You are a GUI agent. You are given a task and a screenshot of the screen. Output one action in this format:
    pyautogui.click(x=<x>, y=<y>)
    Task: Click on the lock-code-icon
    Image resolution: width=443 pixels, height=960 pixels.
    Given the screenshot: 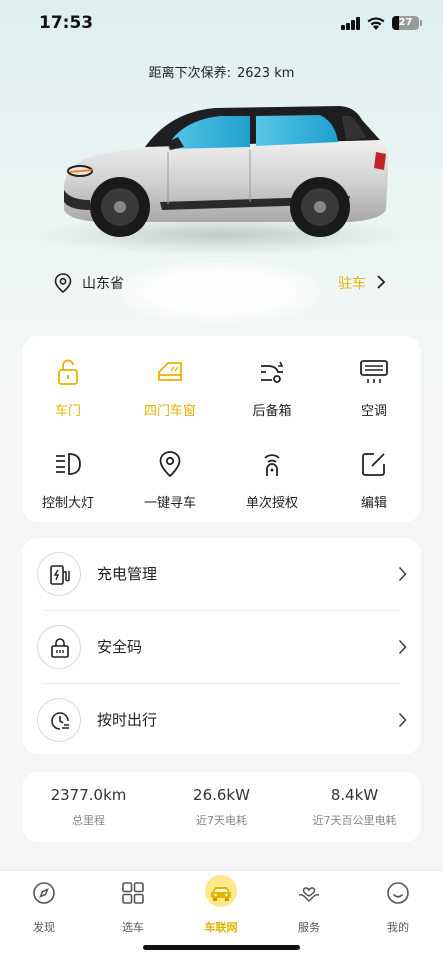 What is the action you would take?
    pyautogui.click(x=60, y=648)
    